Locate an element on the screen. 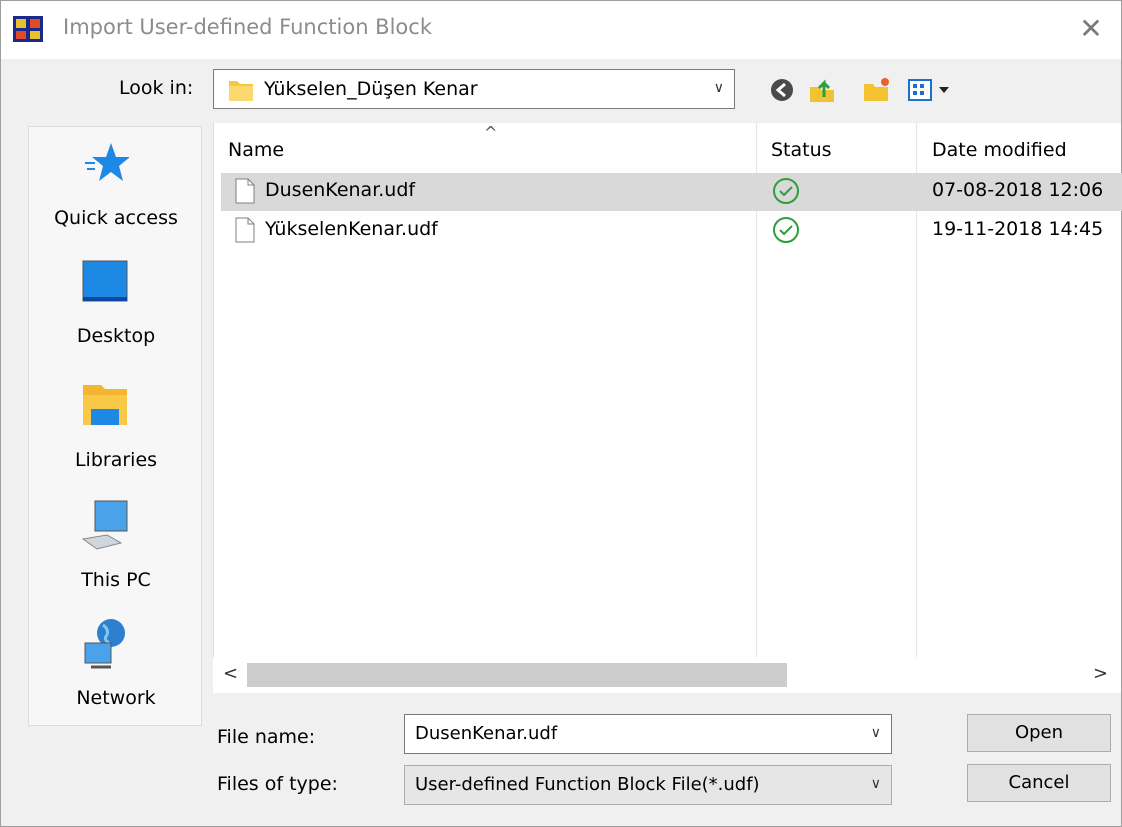 The height and width of the screenshot is (827, 1122). file-date: 19-11-2018 14:45 is located at coordinates (1018, 229).